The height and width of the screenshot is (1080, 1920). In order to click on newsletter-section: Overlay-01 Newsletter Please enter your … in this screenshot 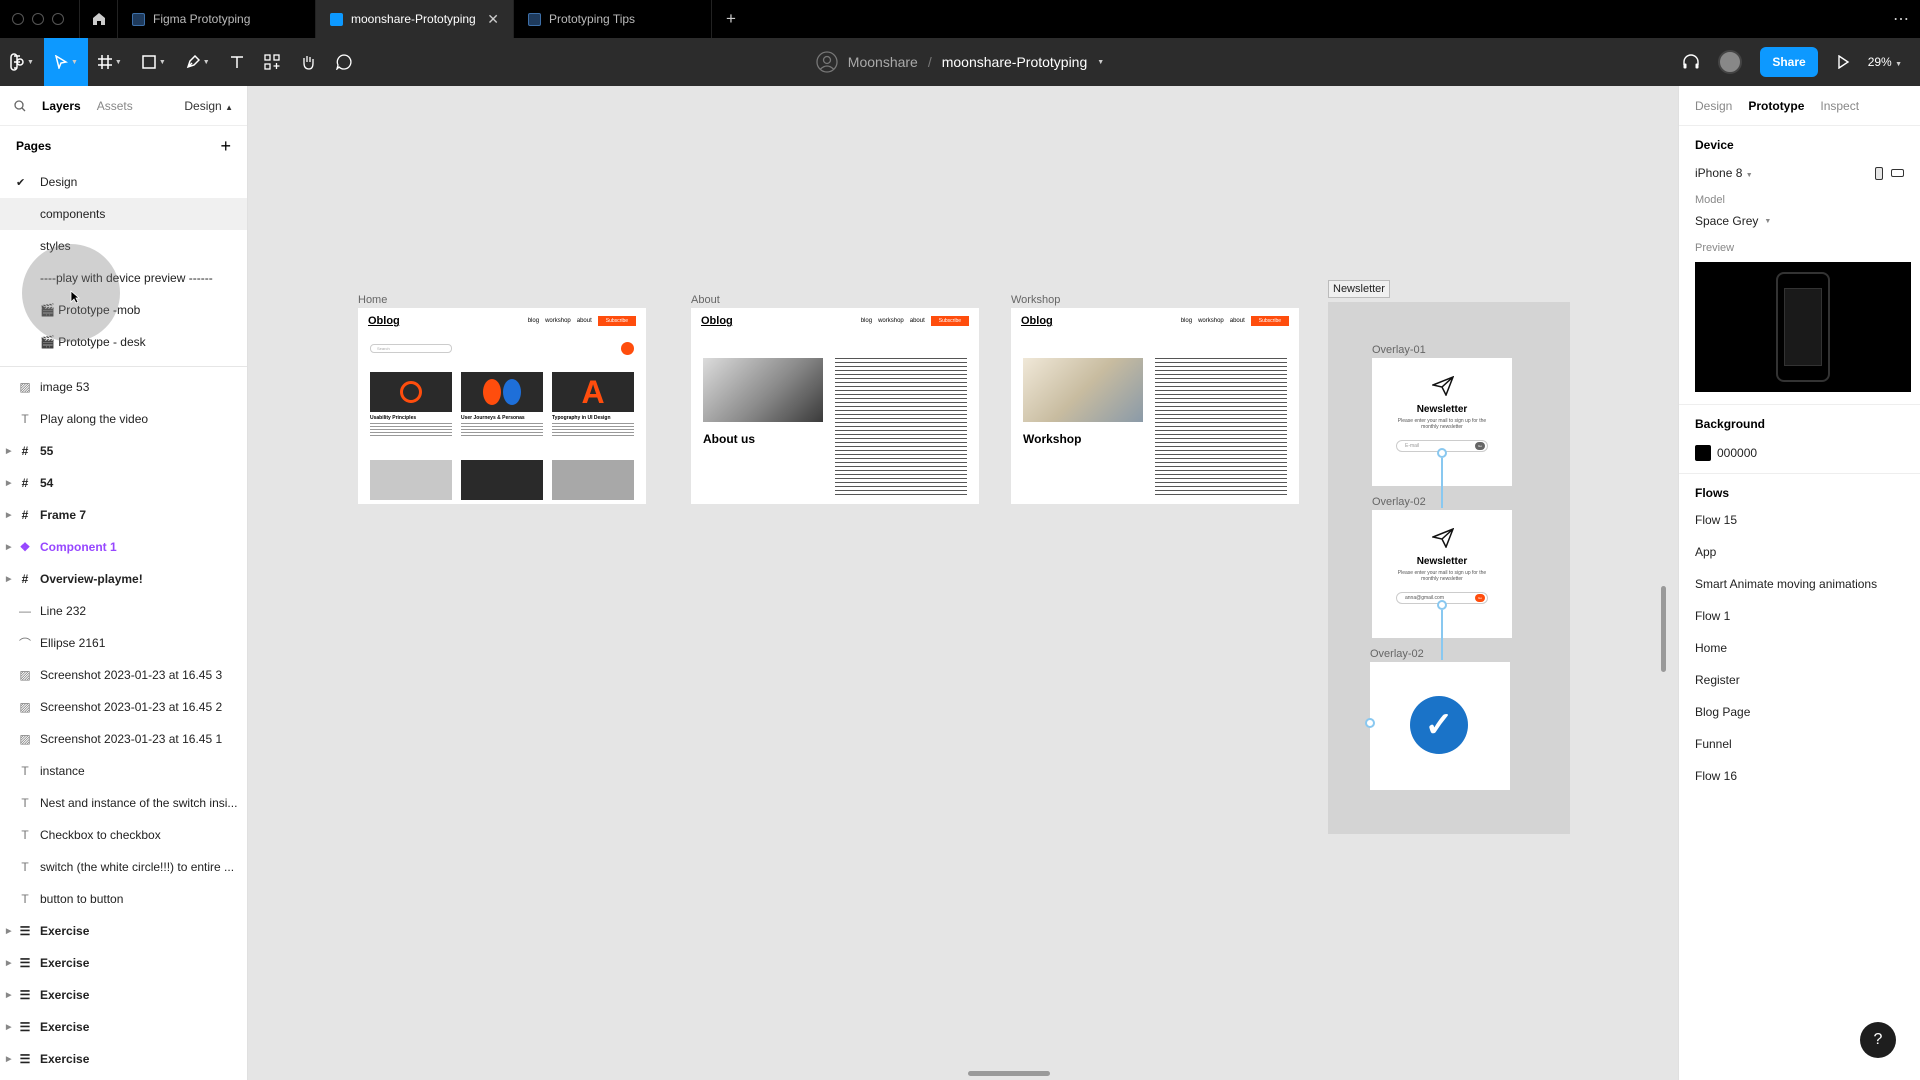, I will do `click(1449, 568)`.